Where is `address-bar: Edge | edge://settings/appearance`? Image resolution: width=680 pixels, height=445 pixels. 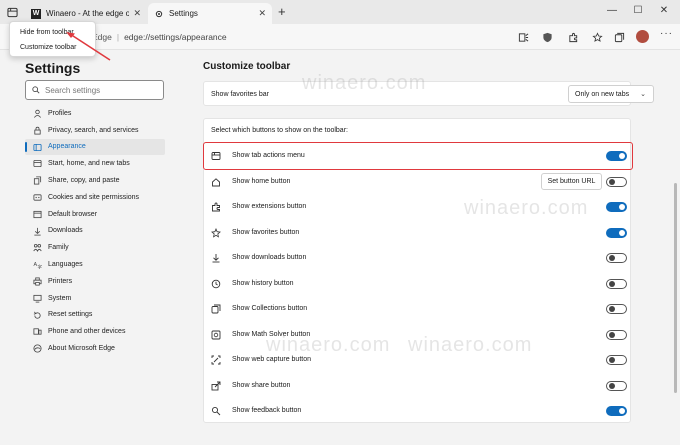
address-bar: Edge | edge://settings/appearance is located at coordinates (300, 37).